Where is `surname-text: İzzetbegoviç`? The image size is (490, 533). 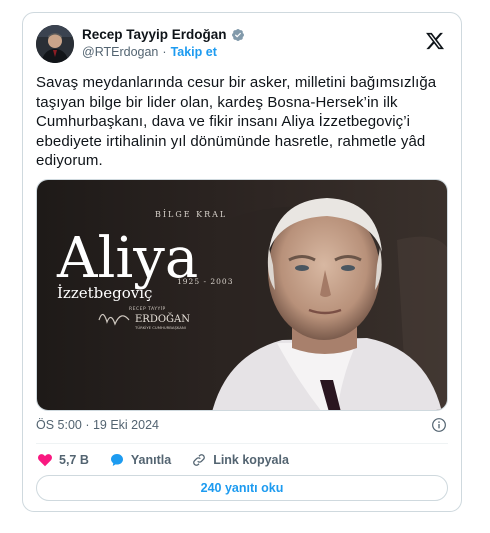
surname-text: İzzetbegoviç is located at coordinates (104, 293).